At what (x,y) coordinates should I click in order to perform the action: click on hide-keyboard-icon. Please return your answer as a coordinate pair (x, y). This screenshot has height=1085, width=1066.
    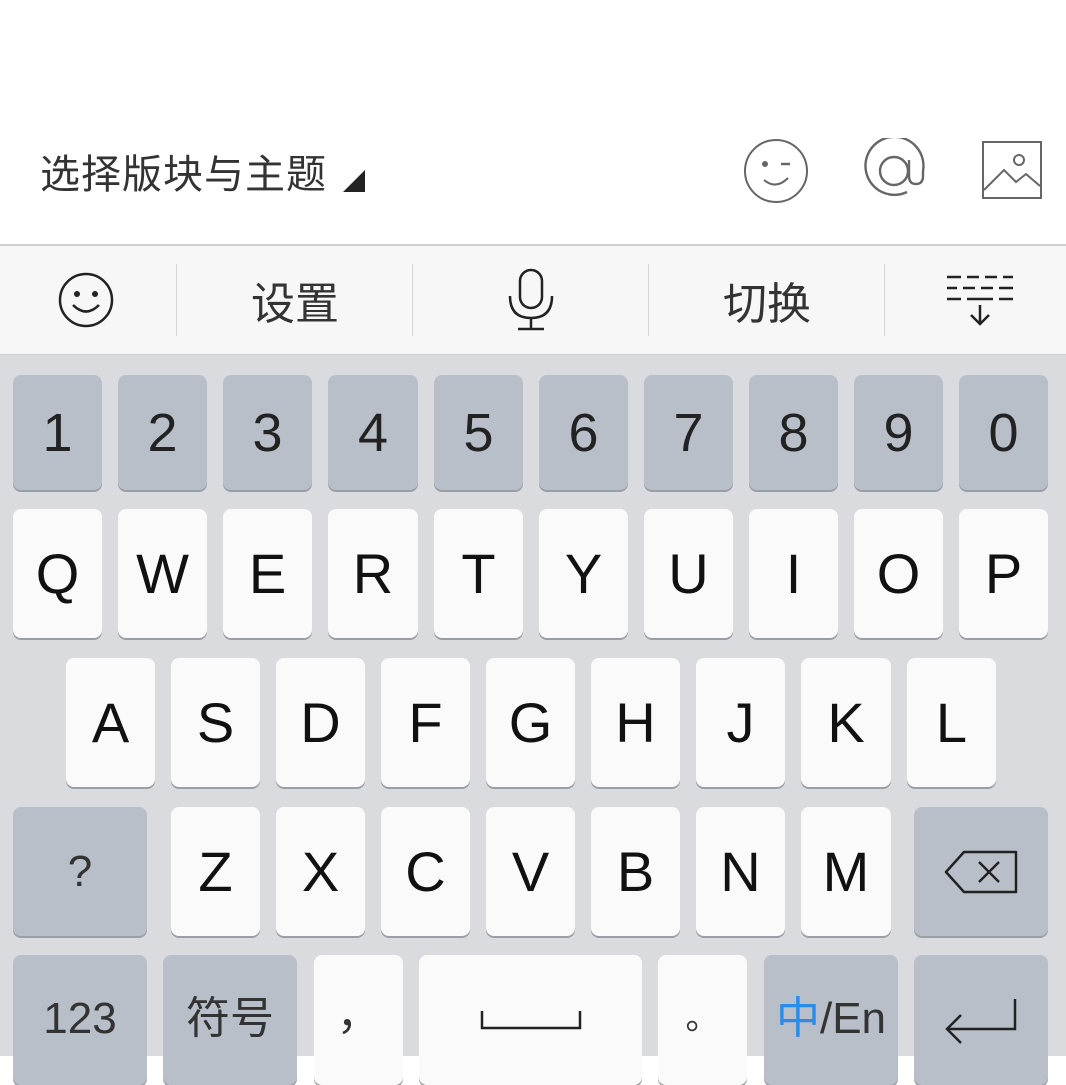
    Looking at the image, I should click on (980, 300).